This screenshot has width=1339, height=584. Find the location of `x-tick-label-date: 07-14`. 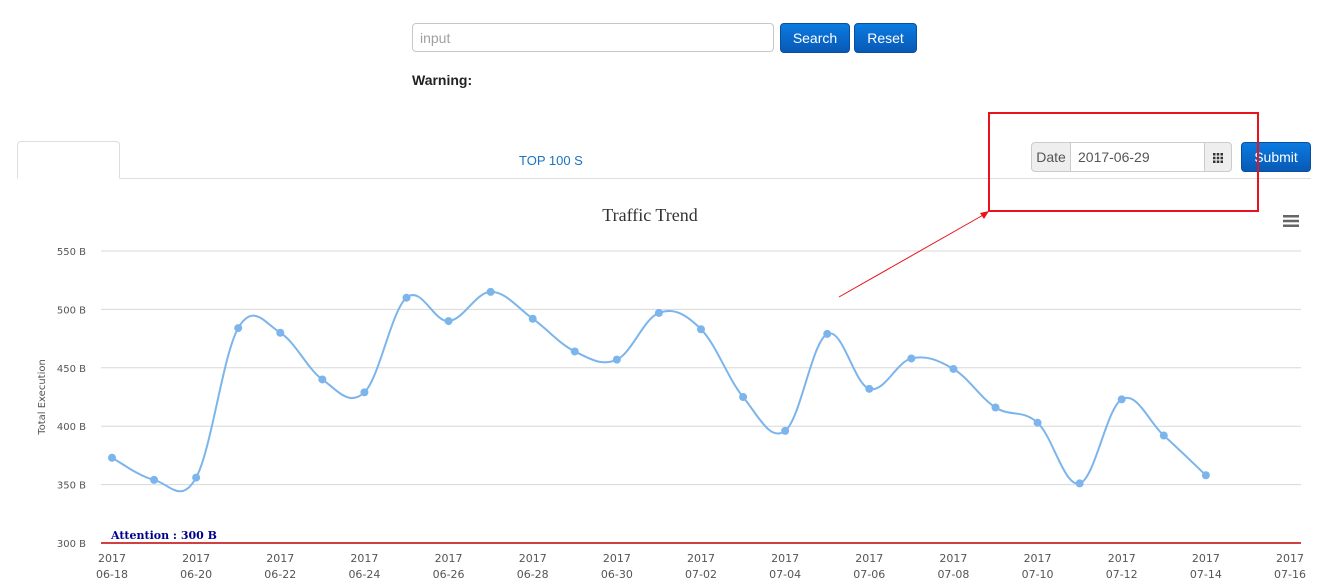

x-tick-label-date: 07-14 is located at coordinates (1206, 574).